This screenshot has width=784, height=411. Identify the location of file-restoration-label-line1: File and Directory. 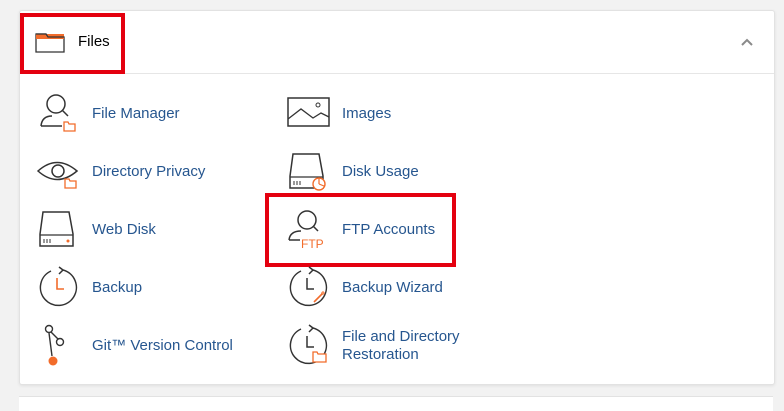
(401, 336).